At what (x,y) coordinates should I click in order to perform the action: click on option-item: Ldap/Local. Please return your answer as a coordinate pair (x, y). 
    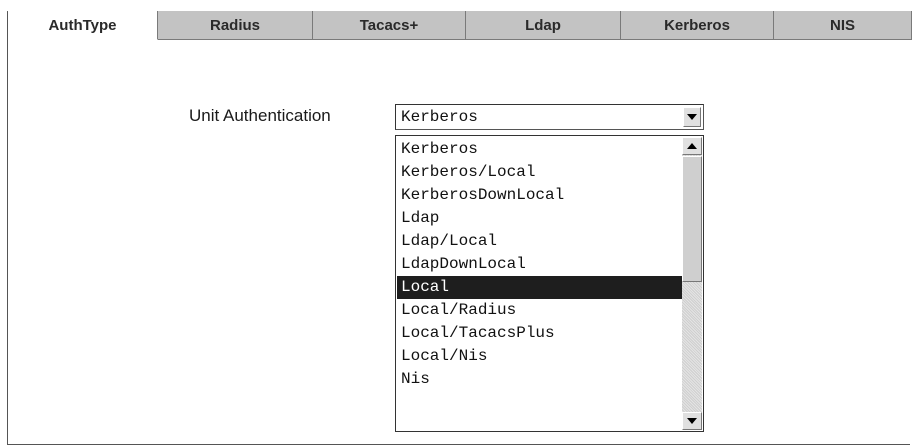
    Looking at the image, I should click on (539, 241).